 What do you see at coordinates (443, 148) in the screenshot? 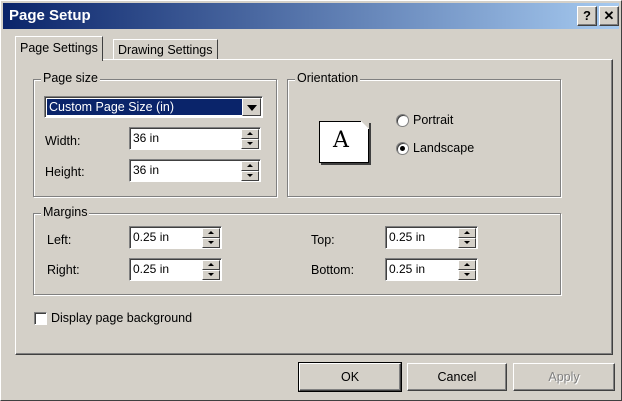
I see `landscape-label: Landscape` at bounding box center [443, 148].